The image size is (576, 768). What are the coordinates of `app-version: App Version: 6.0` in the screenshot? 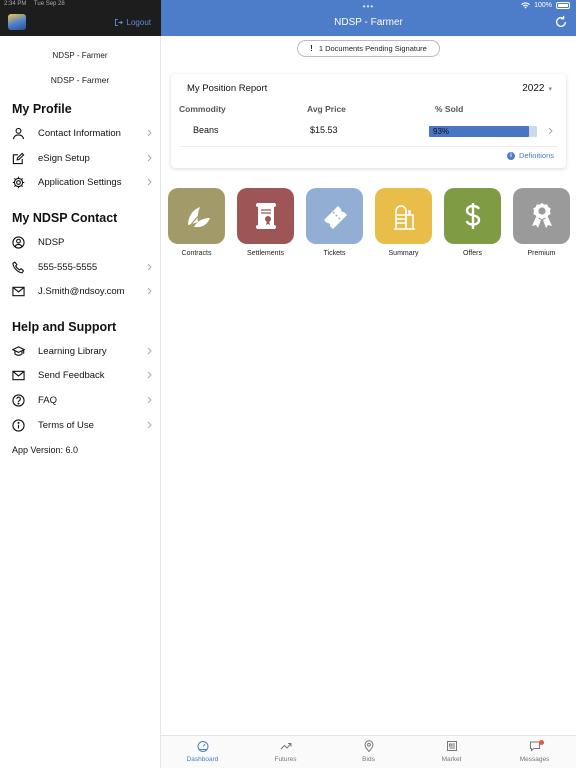 It's located at (45, 450).